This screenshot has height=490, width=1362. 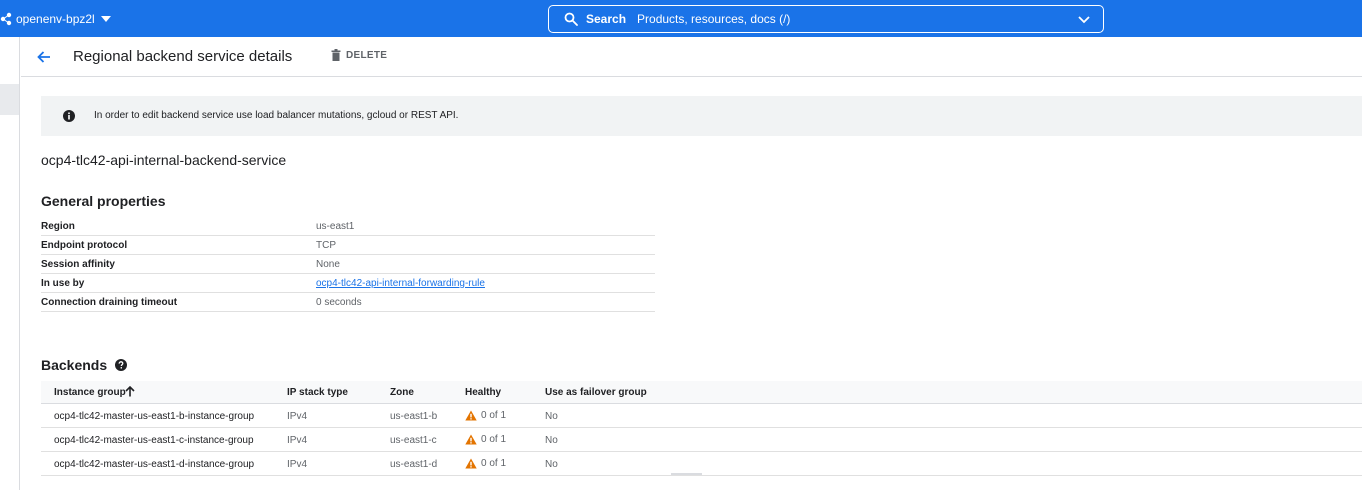 I want to click on property-key: Region, so click(x=58, y=226).